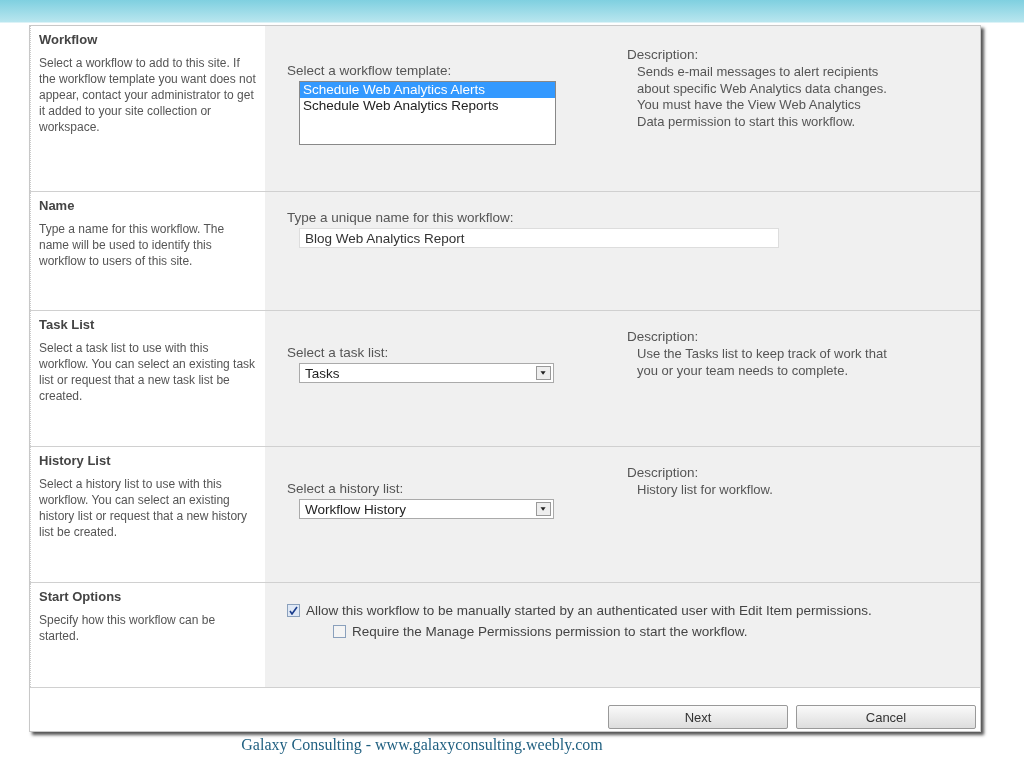 Image resolution: width=1024 pixels, height=768 pixels. Describe the element at coordinates (148, 372) in the screenshot. I see `section-help: Select a task list to use with this workflow. You can select an existing task list or request that a new task list be created.` at that location.